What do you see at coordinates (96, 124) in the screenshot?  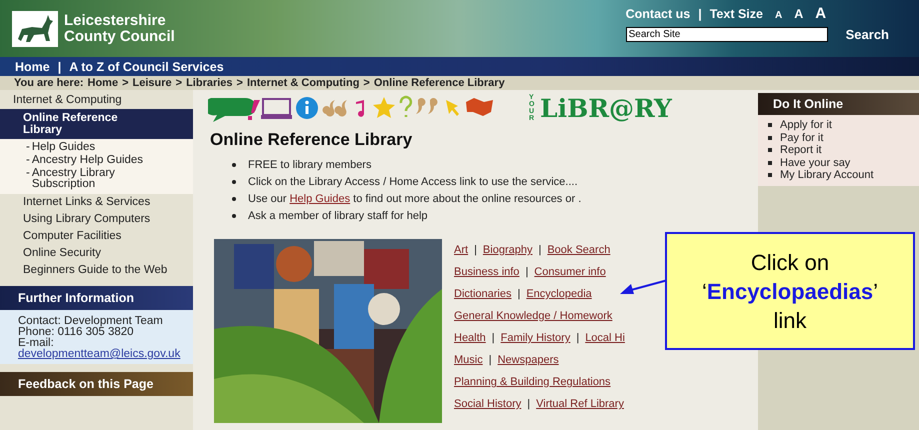 I see `sidebar-item: Online Reference Library` at bounding box center [96, 124].